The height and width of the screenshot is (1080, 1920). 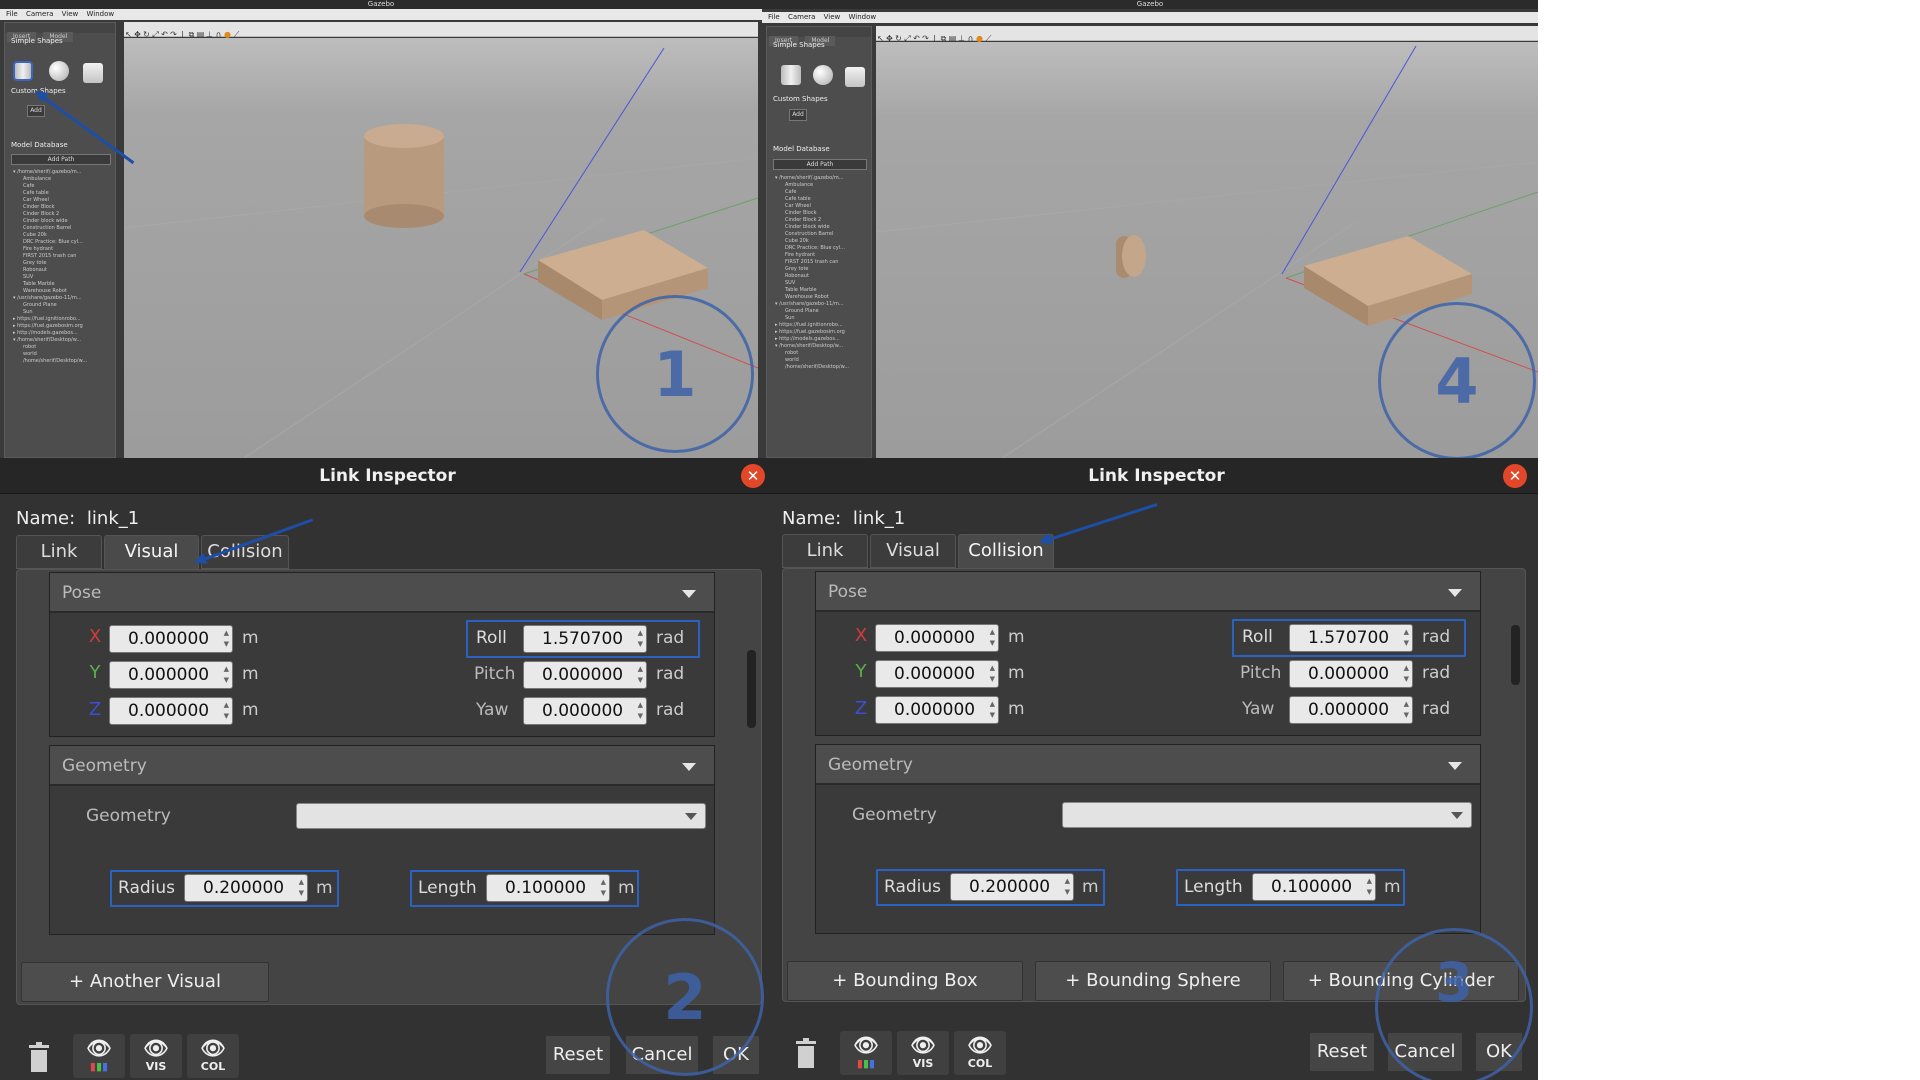 What do you see at coordinates (905, 981) in the screenshot?
I see `add-bounding-box-button: + Bounding Box` at bounding box center [905, 981].